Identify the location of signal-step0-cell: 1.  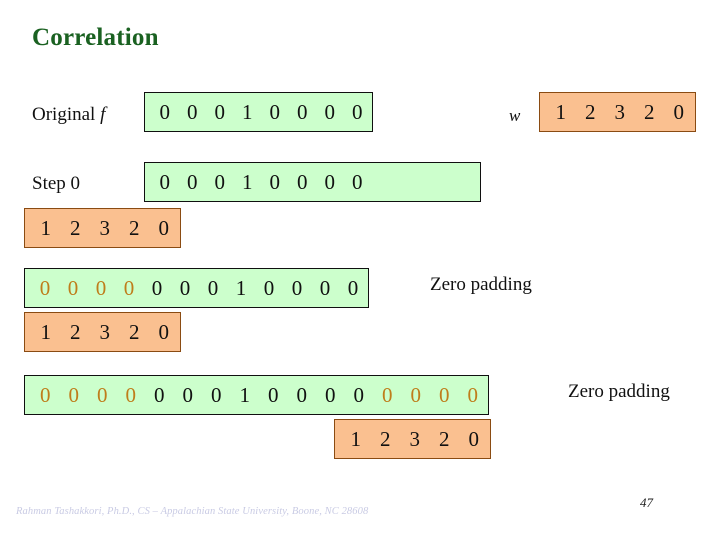
(247, 181).